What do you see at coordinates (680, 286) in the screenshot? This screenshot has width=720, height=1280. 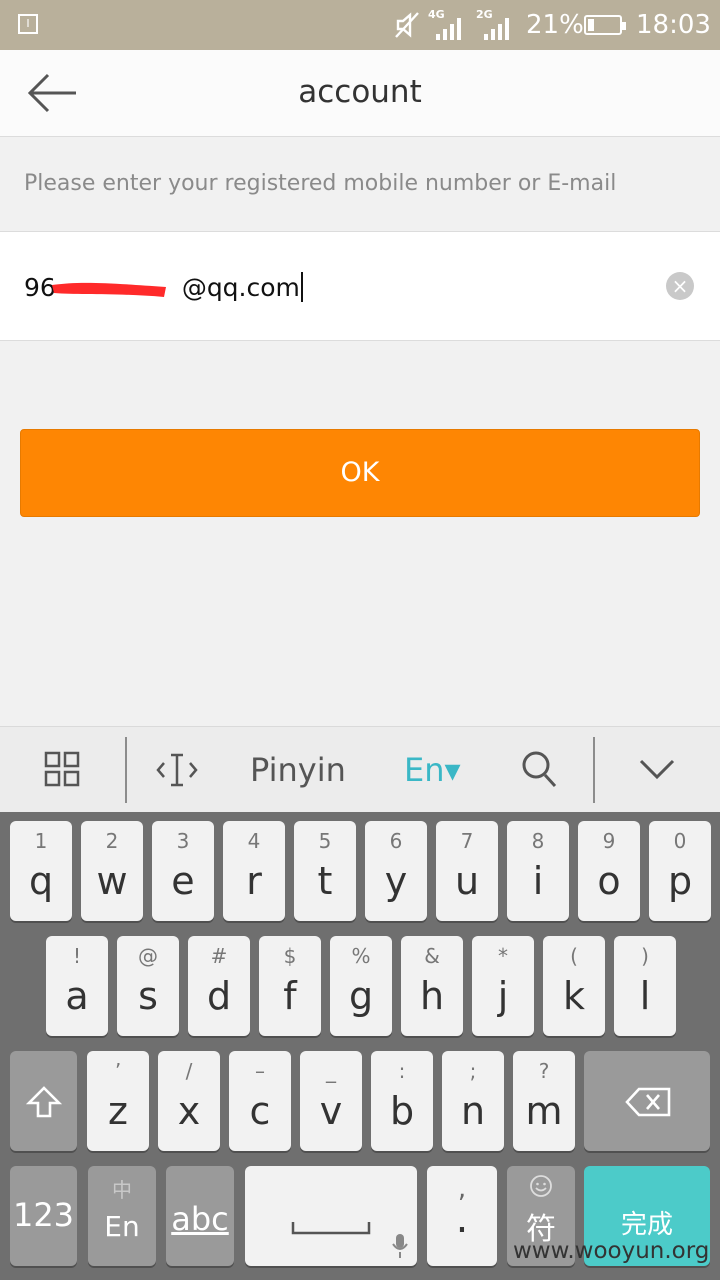 I see `clear-input-icon: ×` at bounding box center [680, 286].